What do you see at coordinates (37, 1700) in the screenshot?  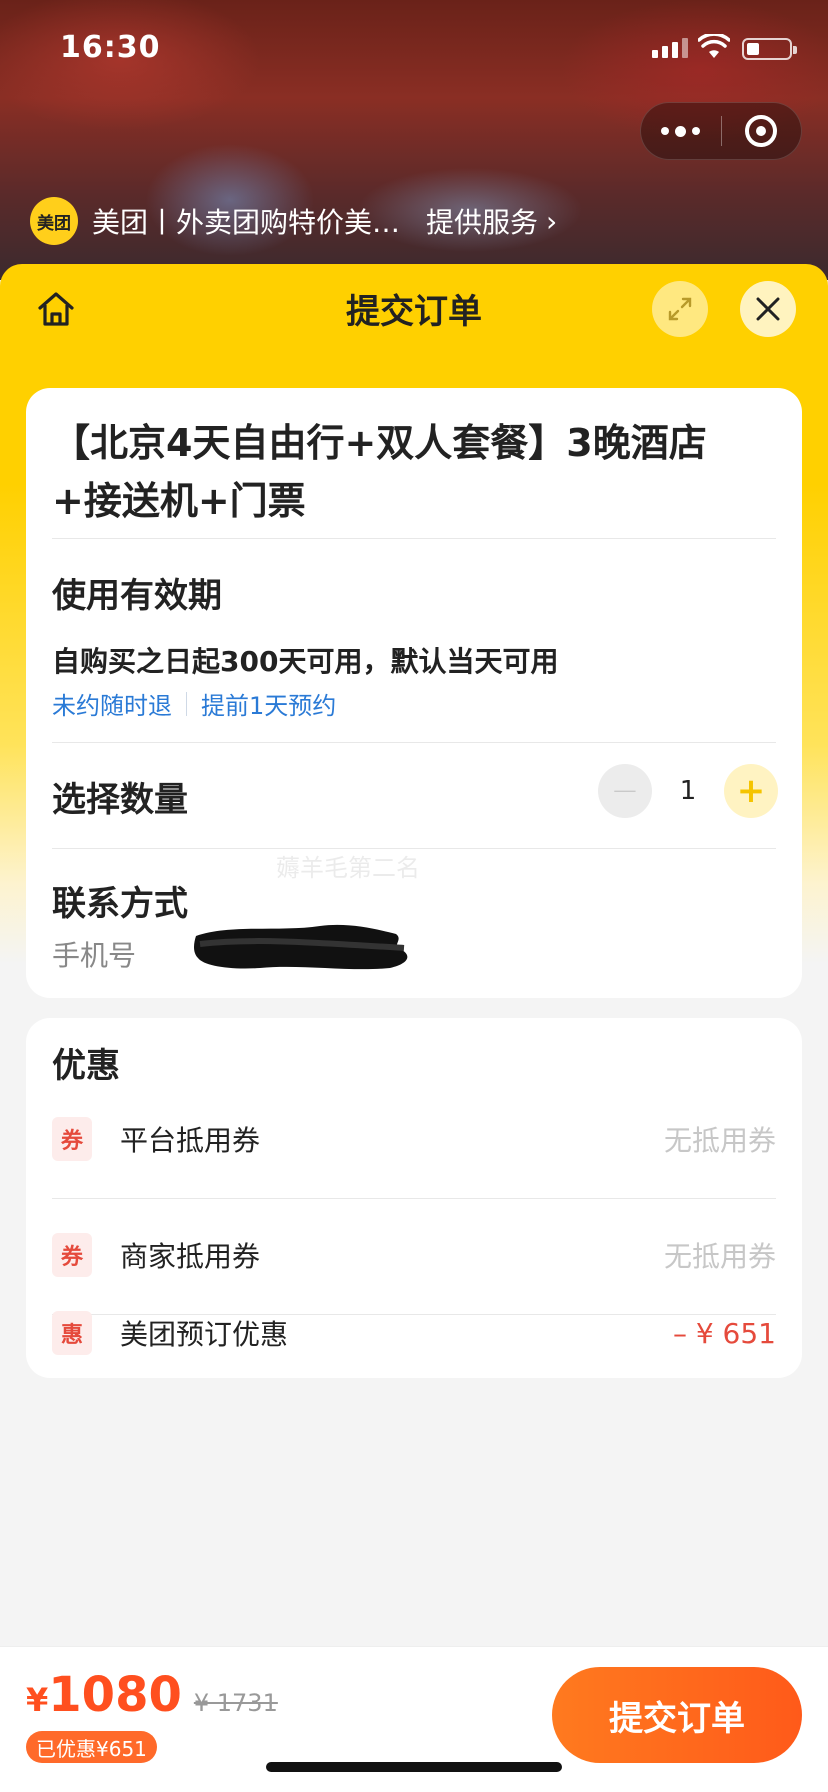 I see `currency-symbol: ¥` at bounding box center [37, 1700].